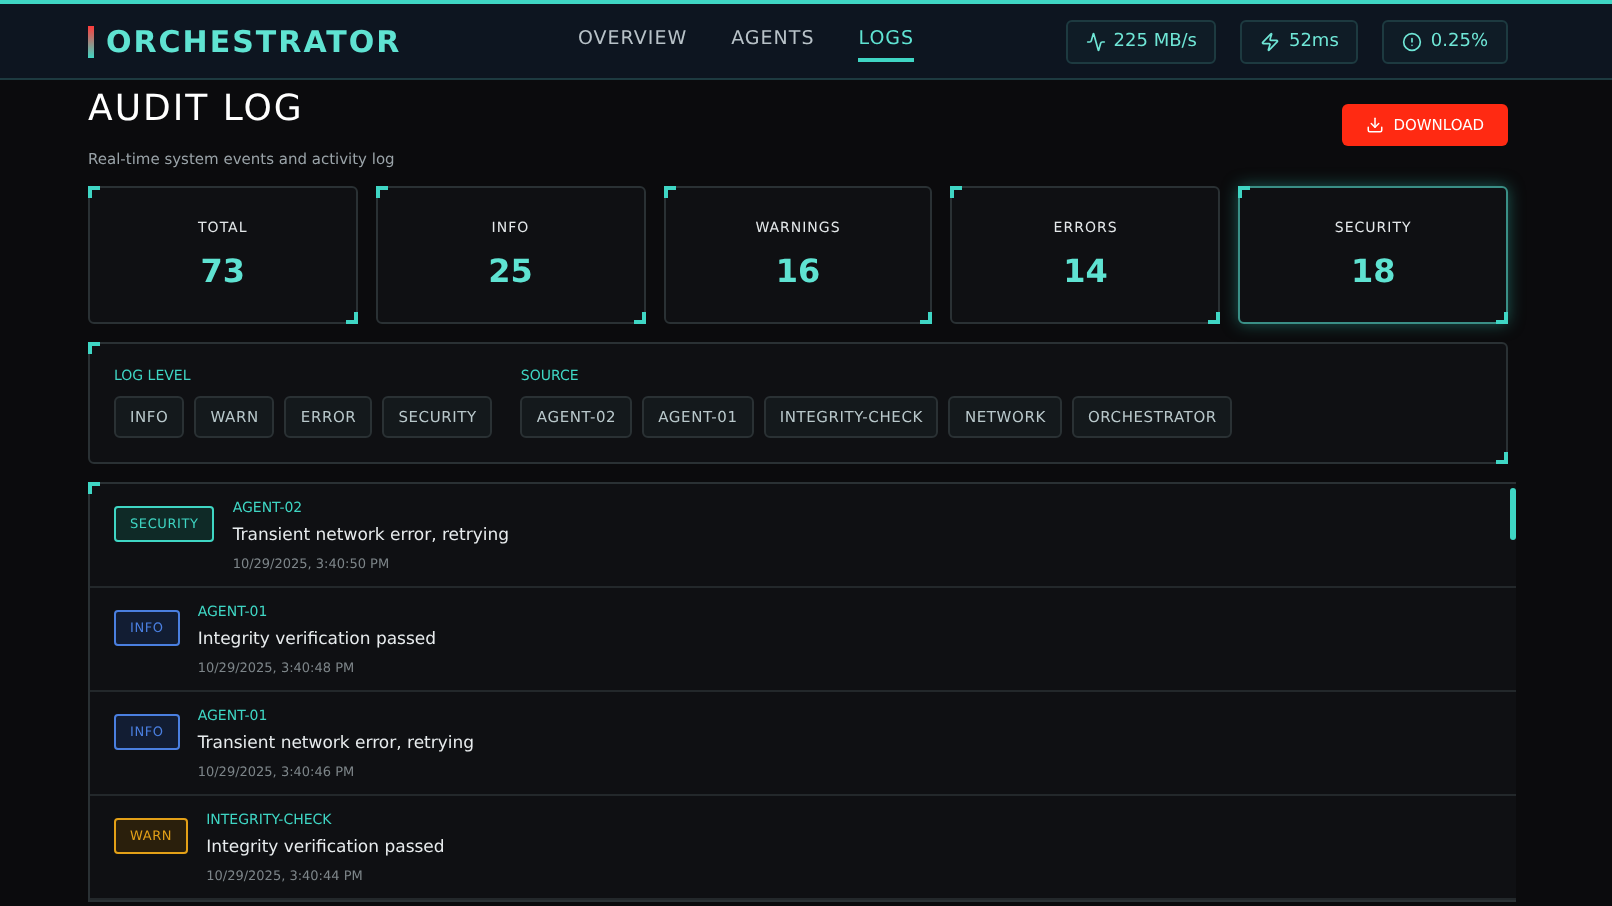 This screenshot has height=906, width=1612. I want to click on metric-value: 0.25%, so click(1459, 41).